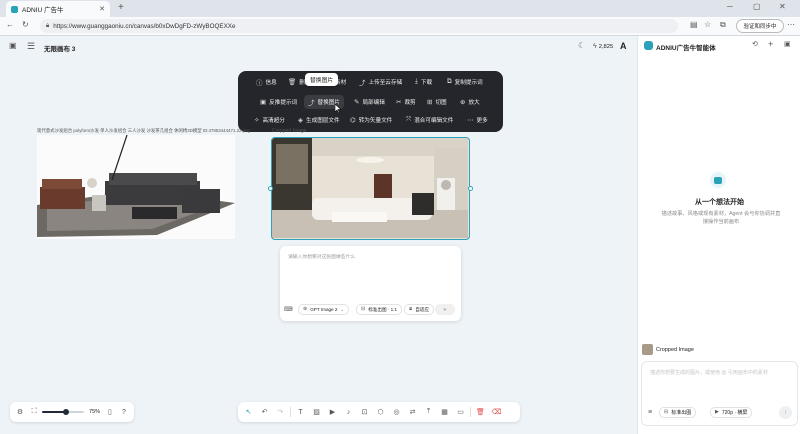 The height and width of the screenshot is (434, 800). What do you see at coordinates (264, 412) in the screenshot?
I see `undo-icon: ↶` at bounding box center [264, 412].